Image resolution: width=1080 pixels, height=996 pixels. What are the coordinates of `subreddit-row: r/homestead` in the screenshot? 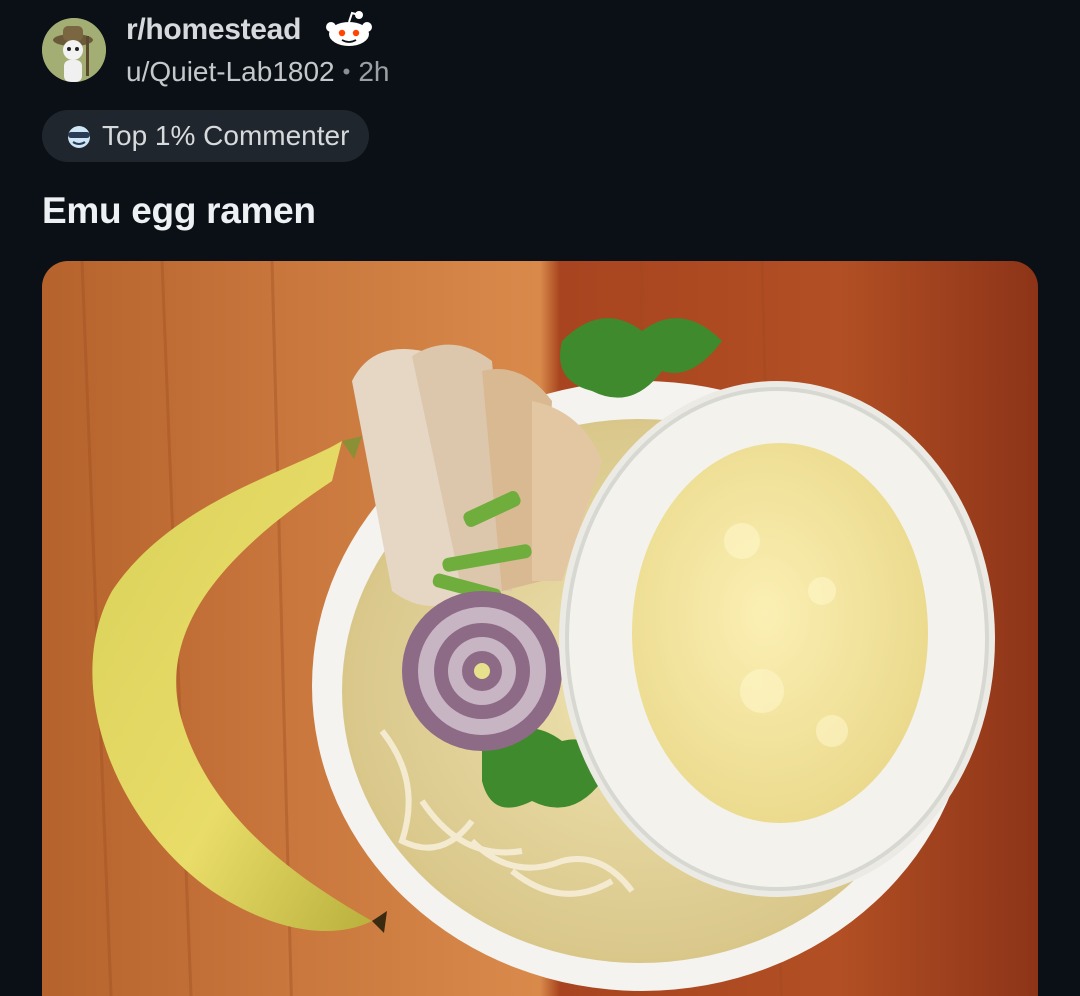 It's located at (257, 30).